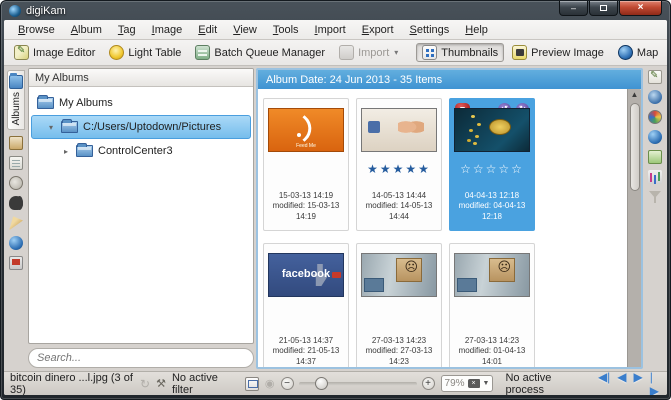  What do you see at coordinates (492, 169) in the screenshot?
I see `rating-stars: ☆☆☆☆☆` at bounding box center [492, 169].